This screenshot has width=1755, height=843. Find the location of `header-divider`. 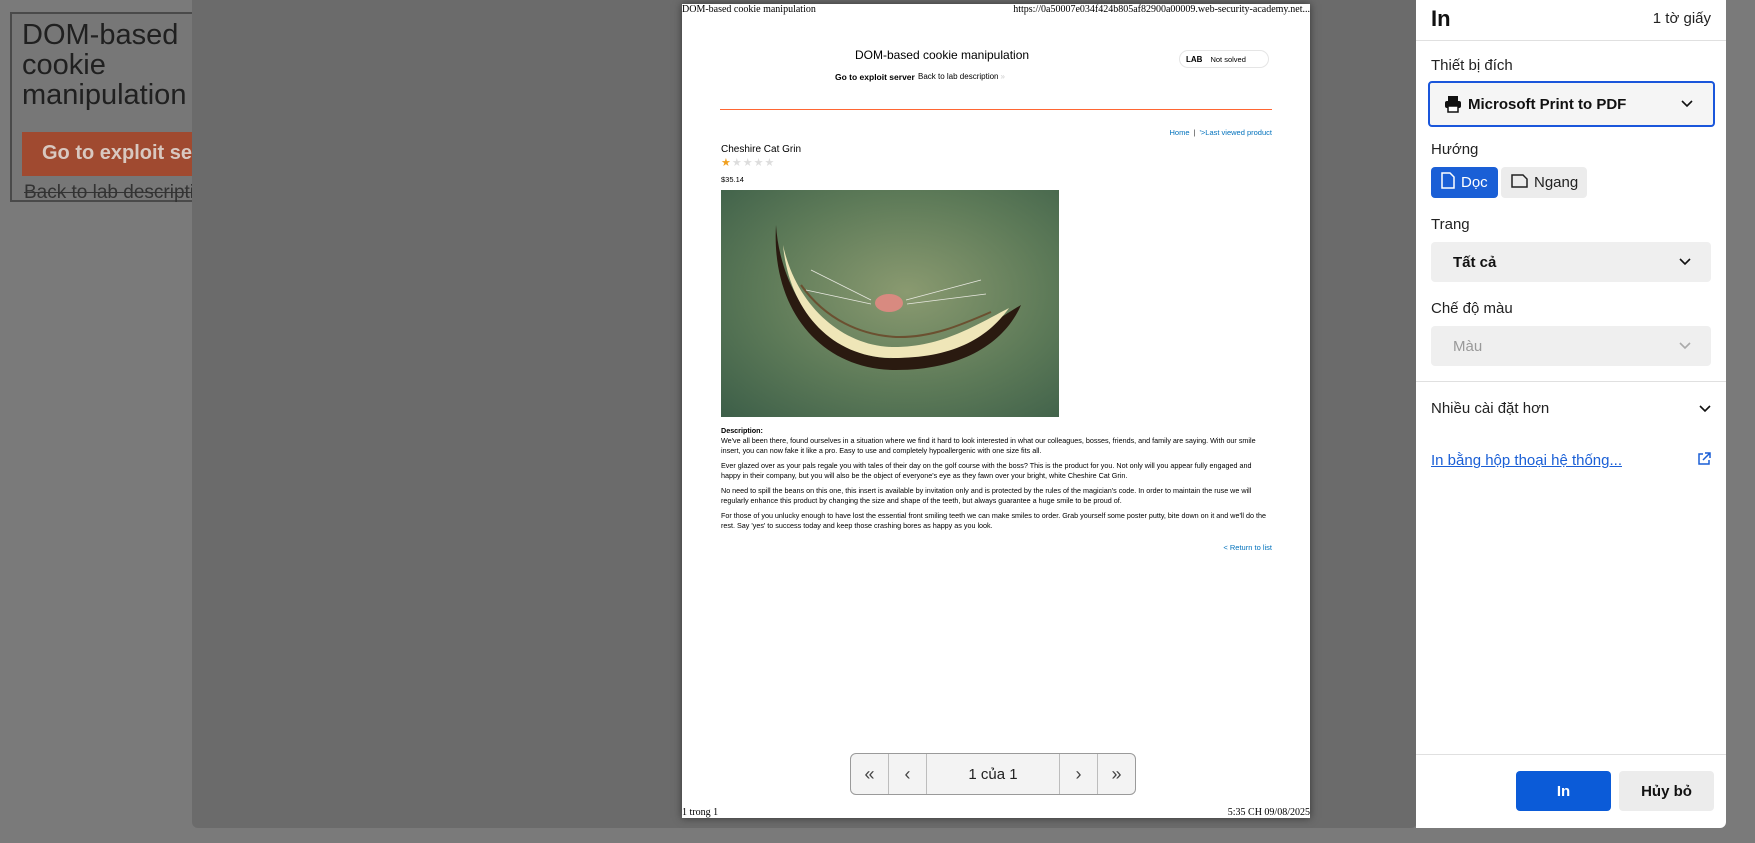

header-divider is located at coordinates (996, 109).